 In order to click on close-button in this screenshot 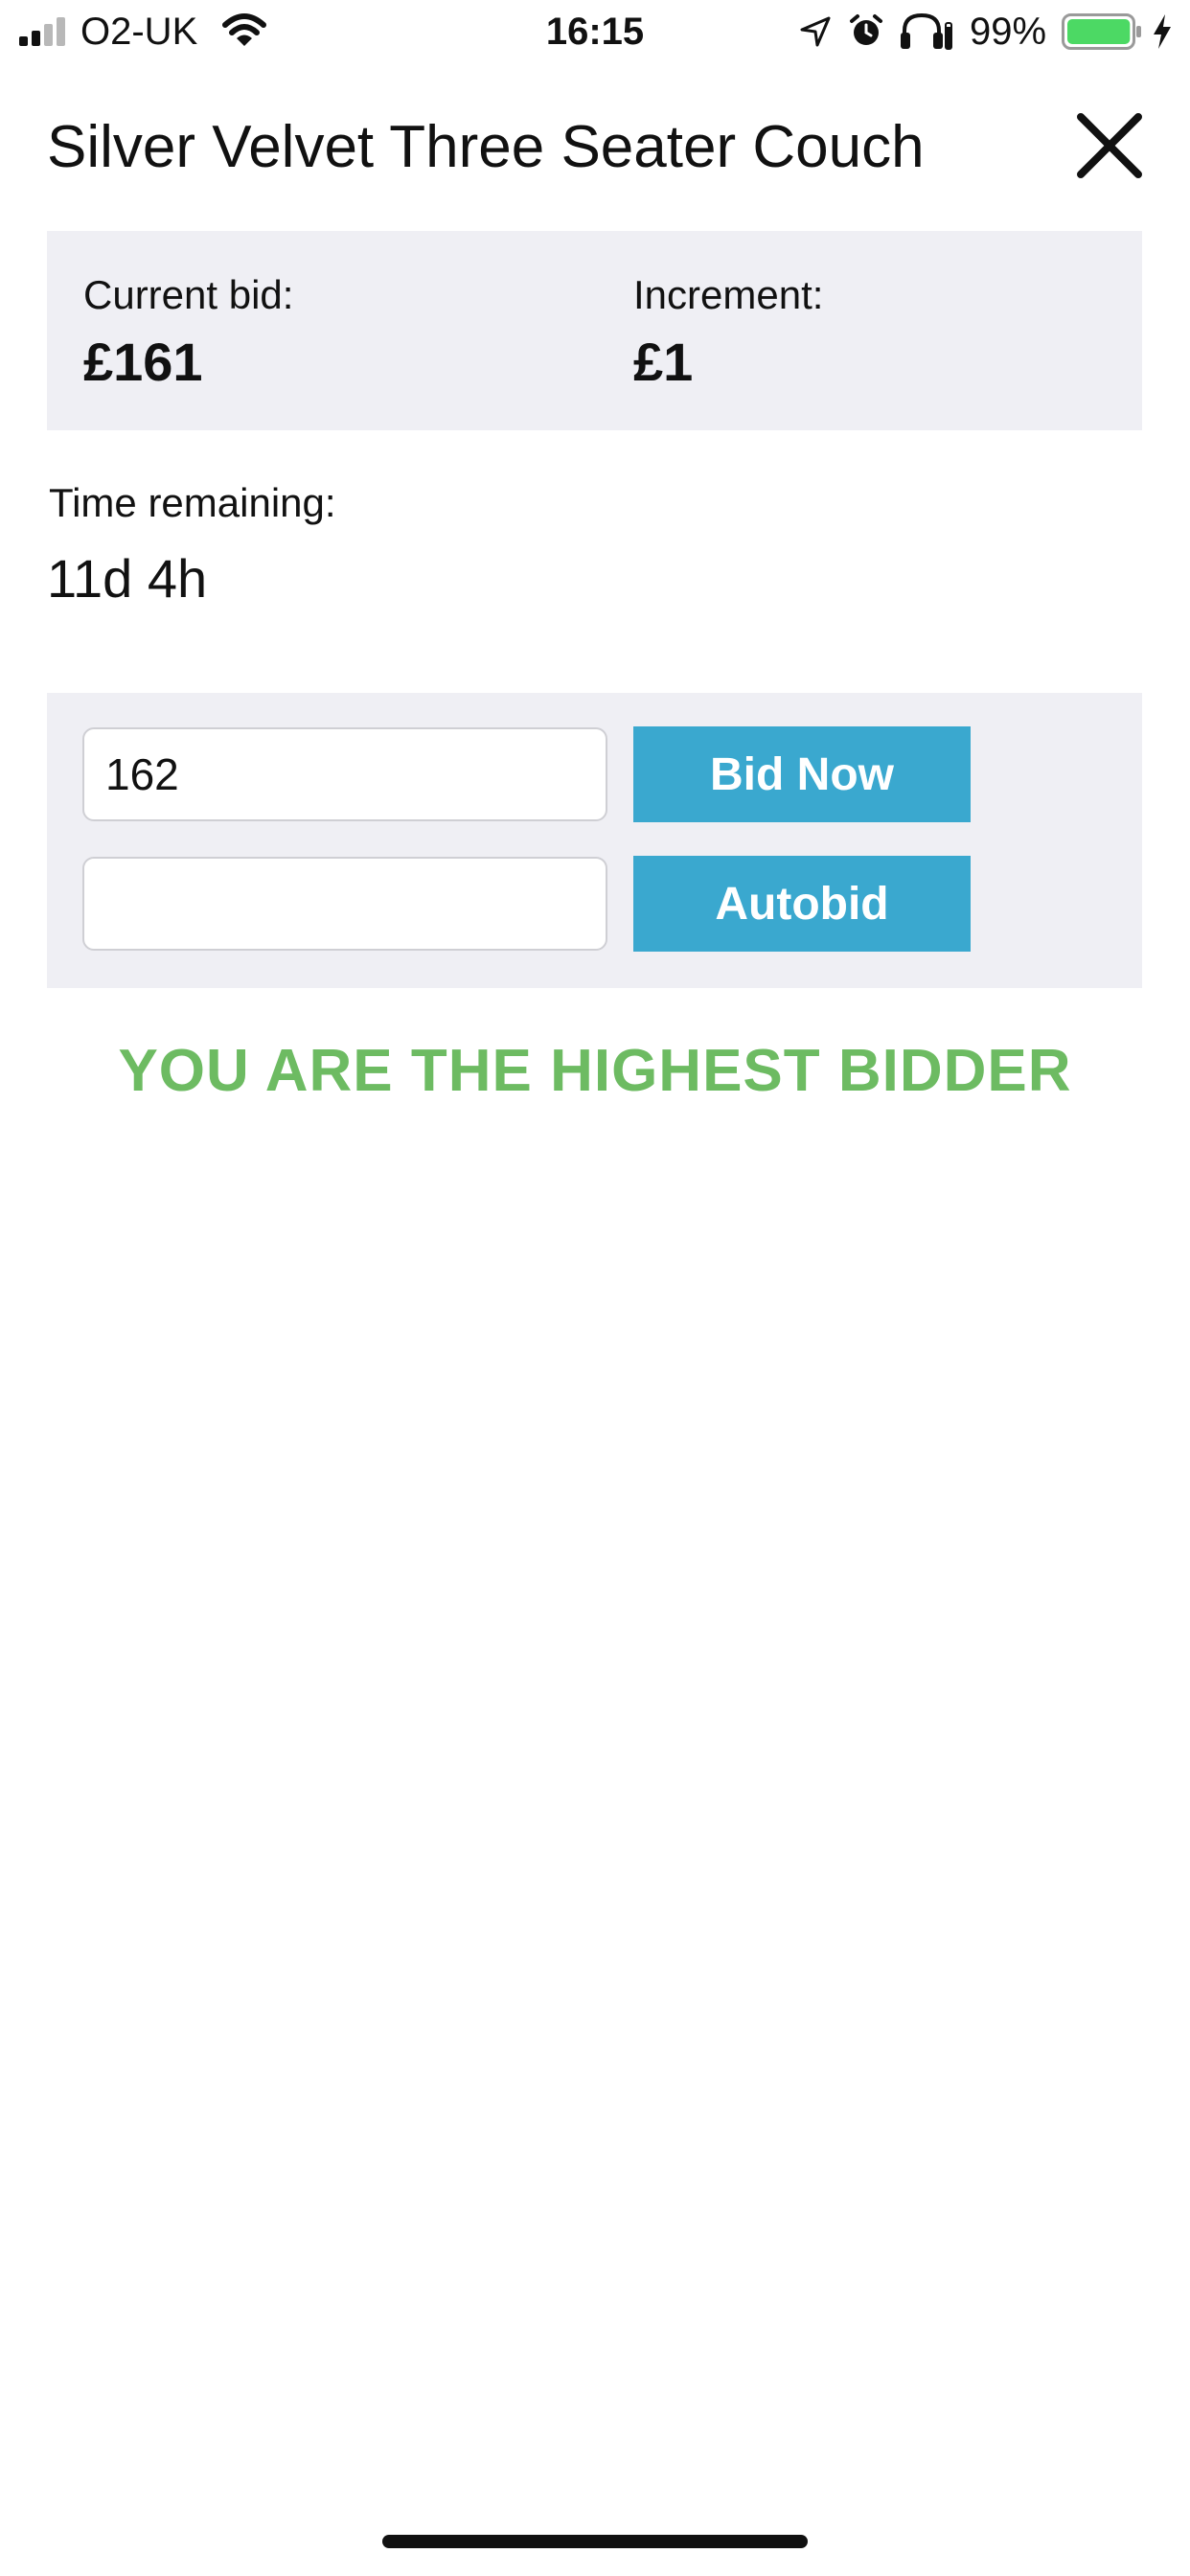, I will do `click(1109, 146)`.